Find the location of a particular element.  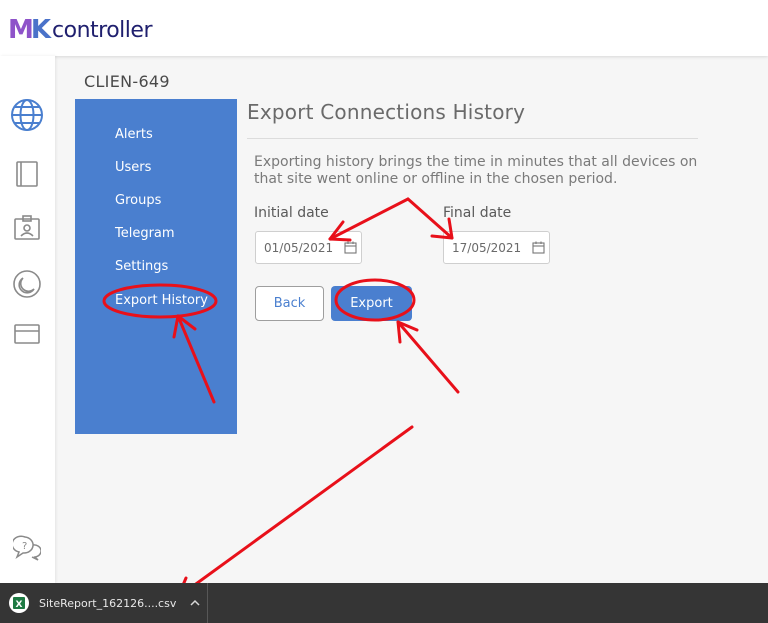

initial-date-value: 01/05/2021 is located at coordinates (299, 247).